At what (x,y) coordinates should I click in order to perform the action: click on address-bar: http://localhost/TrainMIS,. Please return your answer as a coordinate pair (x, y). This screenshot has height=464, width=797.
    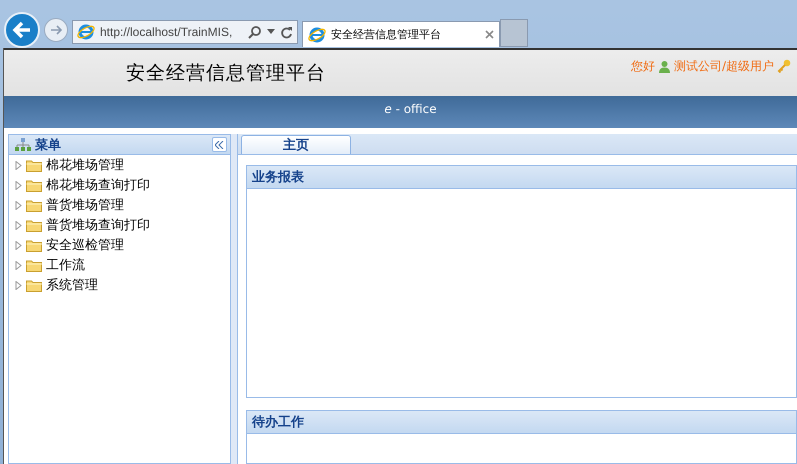
    Looking at the image, I should click on (185, 32).